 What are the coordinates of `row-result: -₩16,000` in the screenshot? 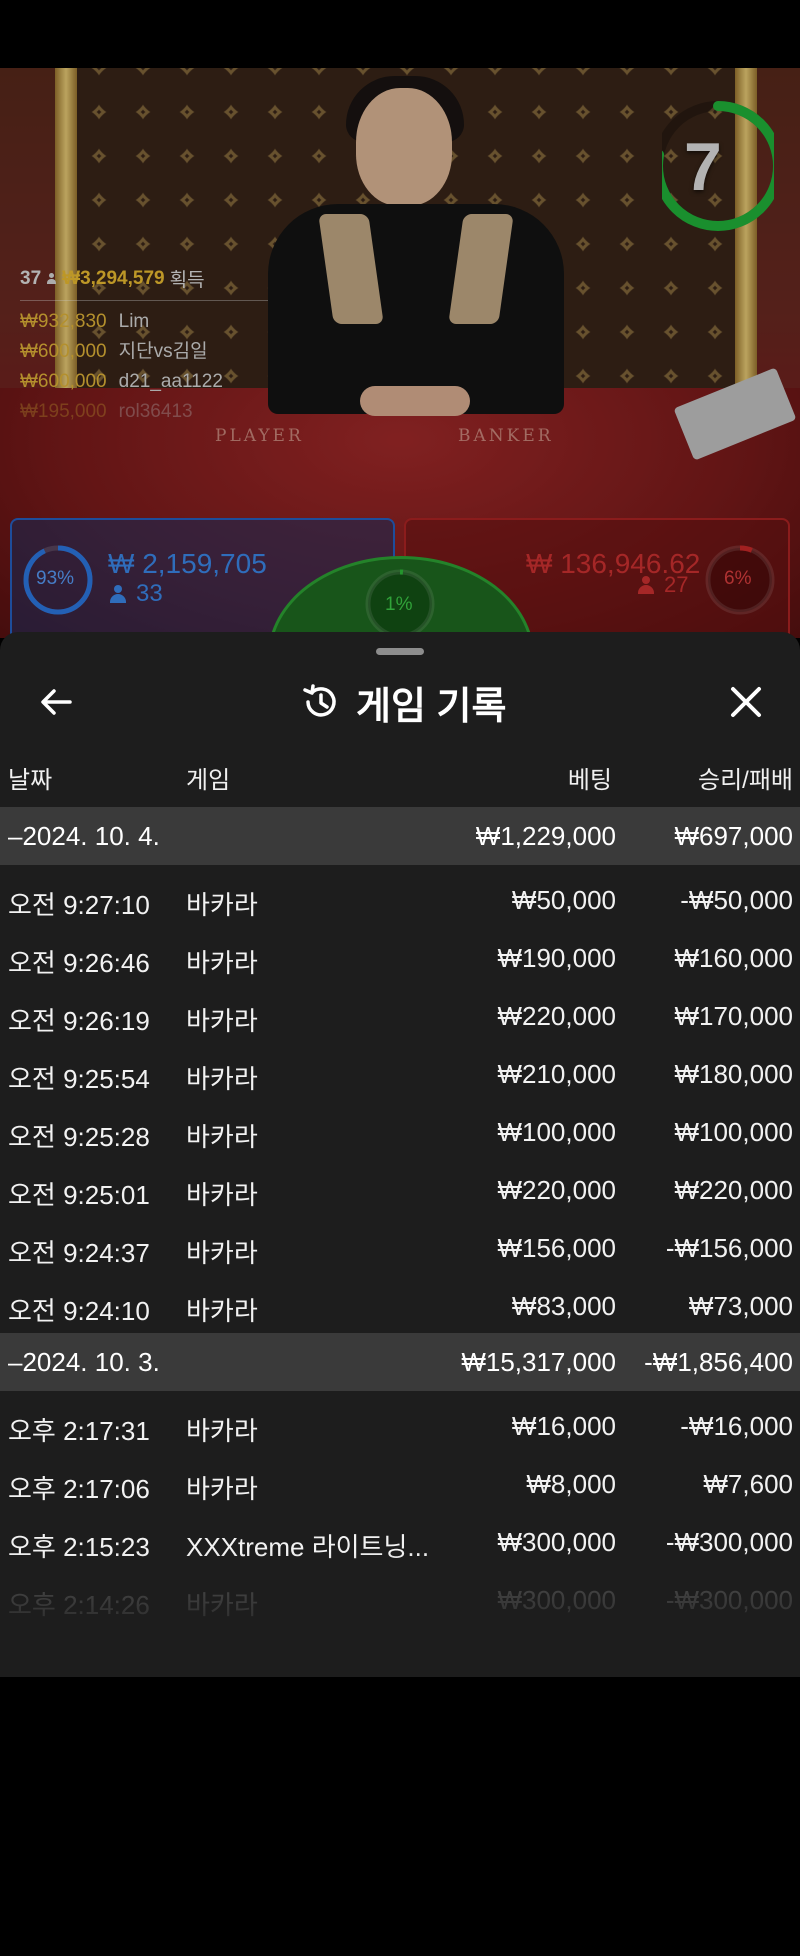 It's located at (736, 1426).